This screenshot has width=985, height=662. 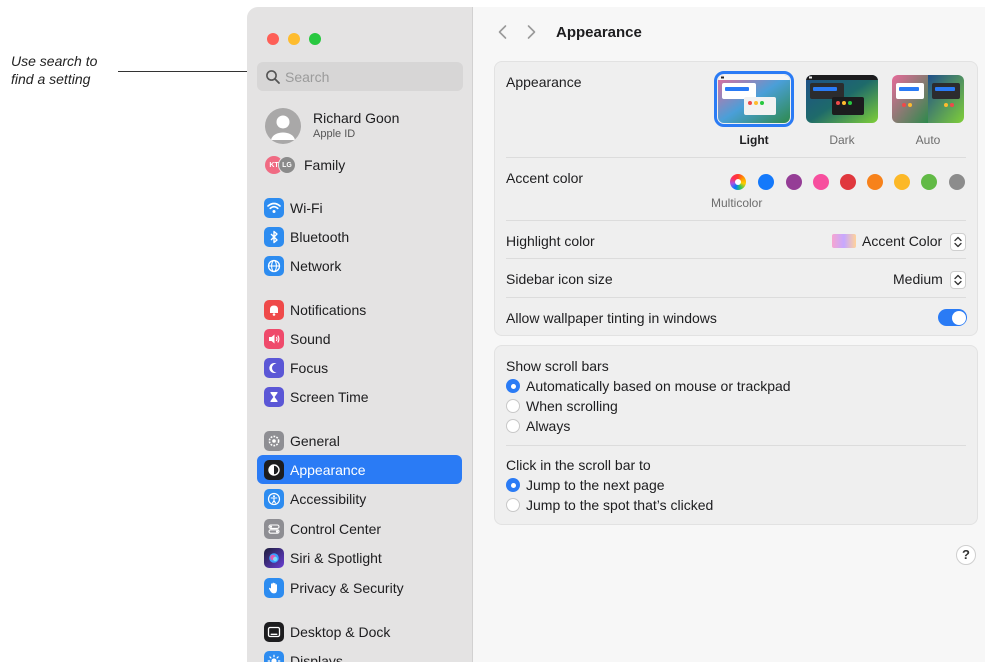 I want to click on accent-swatch-green, so click(x=929, y=182).